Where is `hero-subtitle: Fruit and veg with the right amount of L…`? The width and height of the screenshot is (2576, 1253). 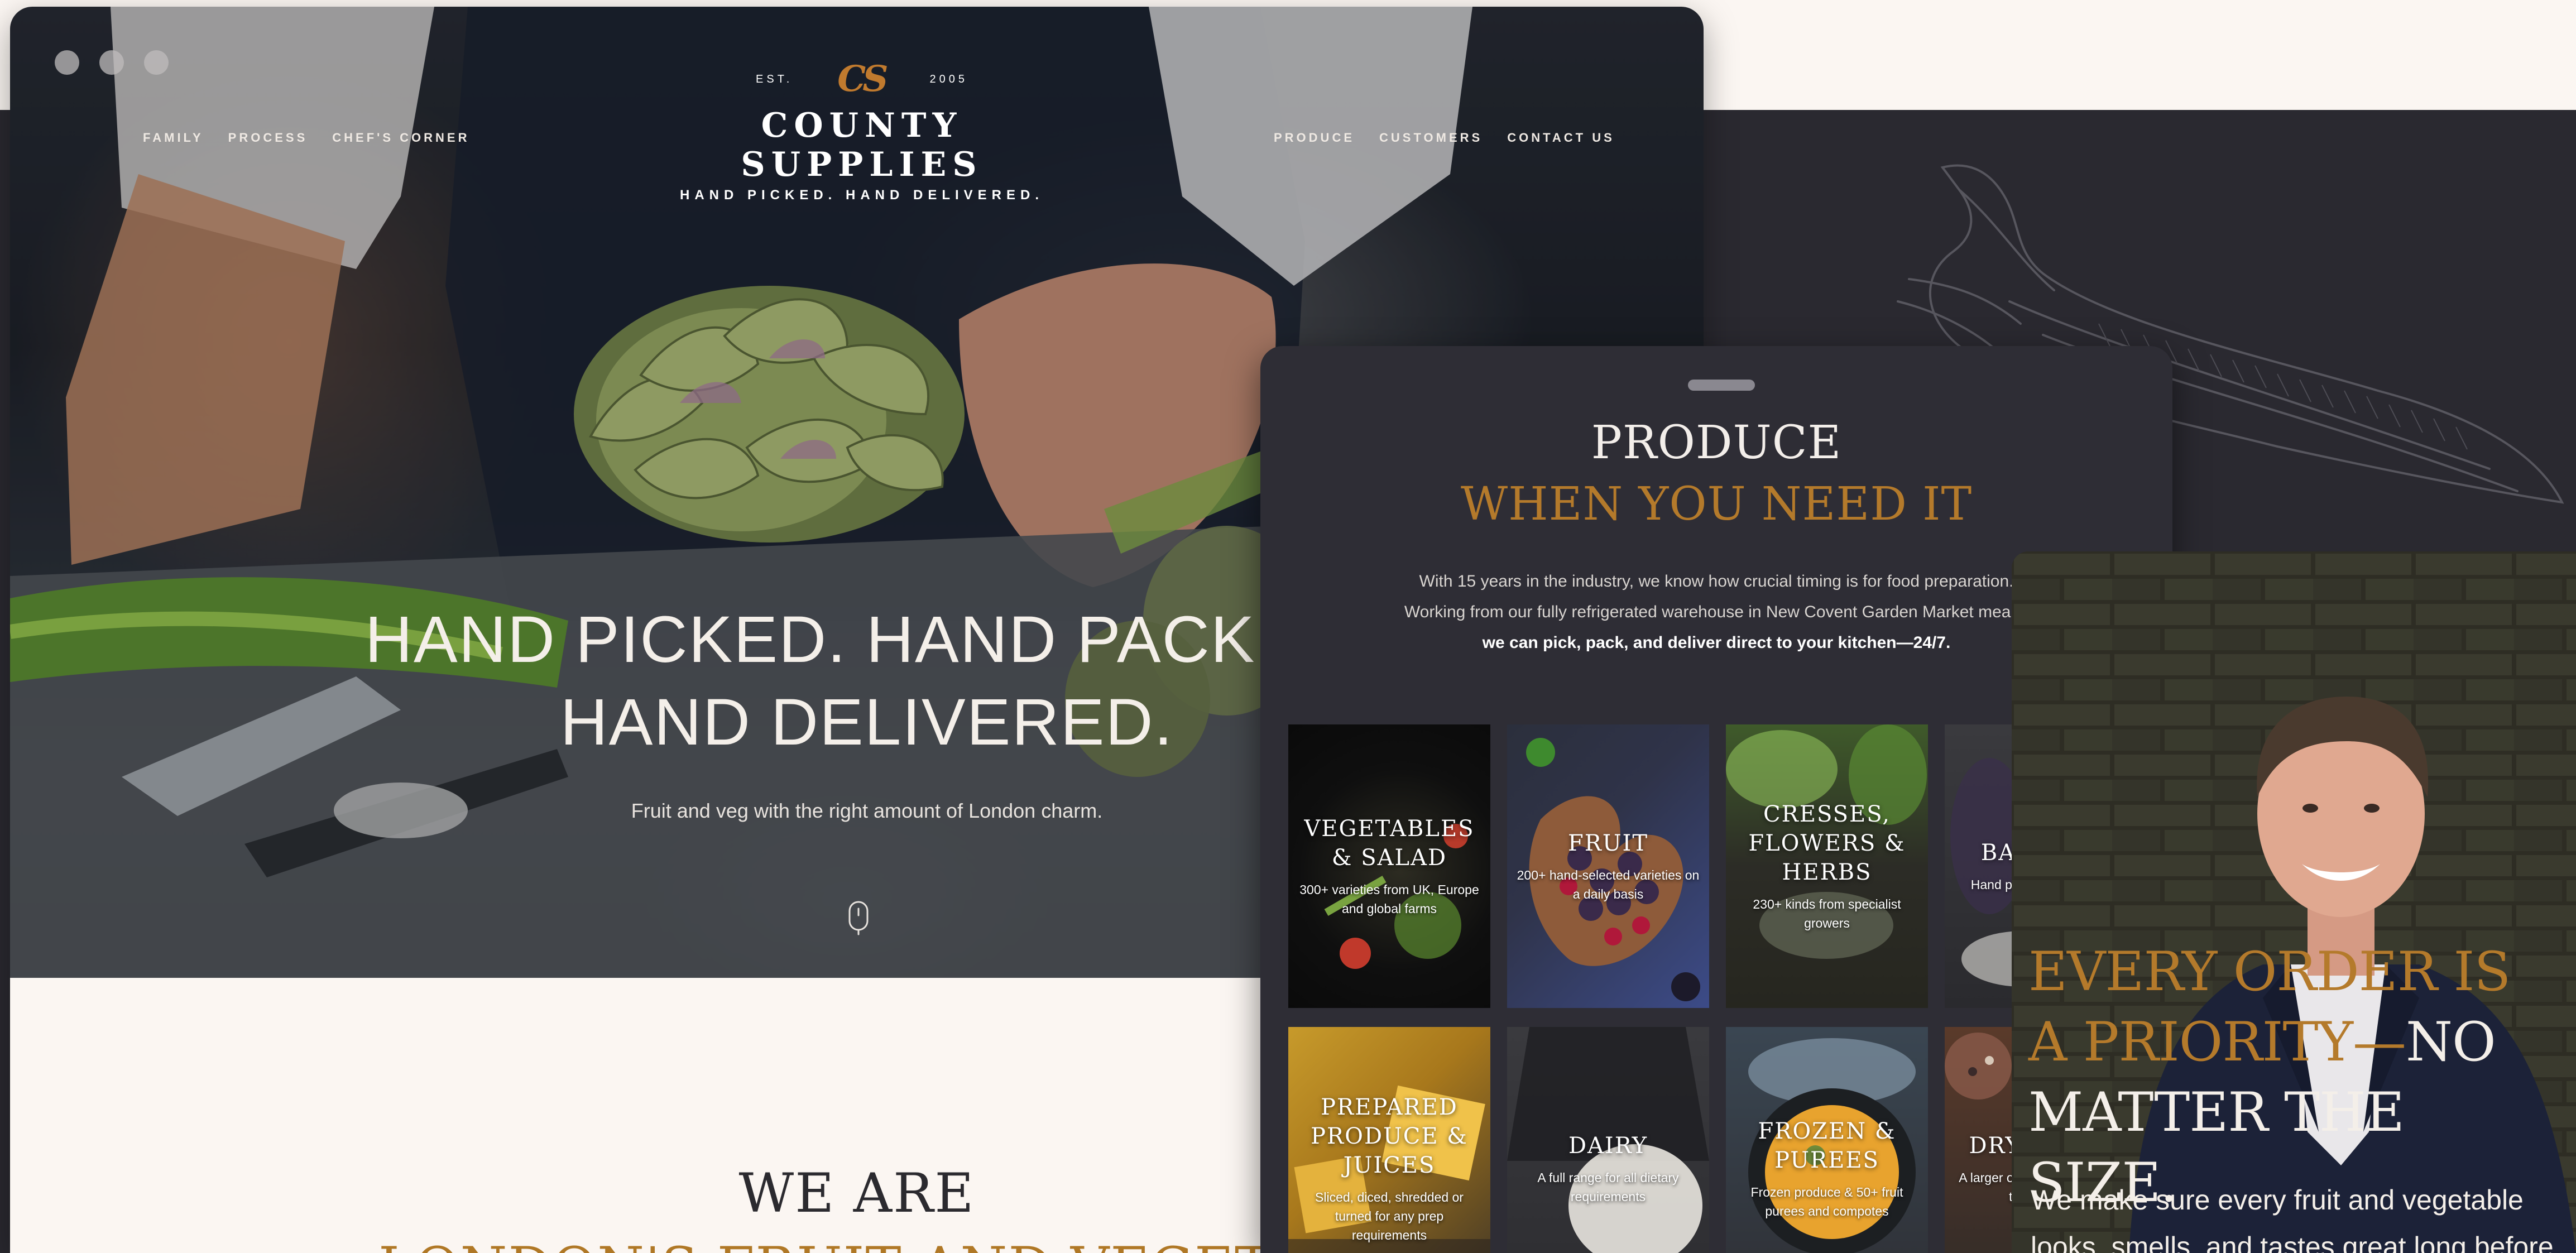
hero-subtitle: Fruit and veg with the right amount of L… is located at coordinates (867, 810).